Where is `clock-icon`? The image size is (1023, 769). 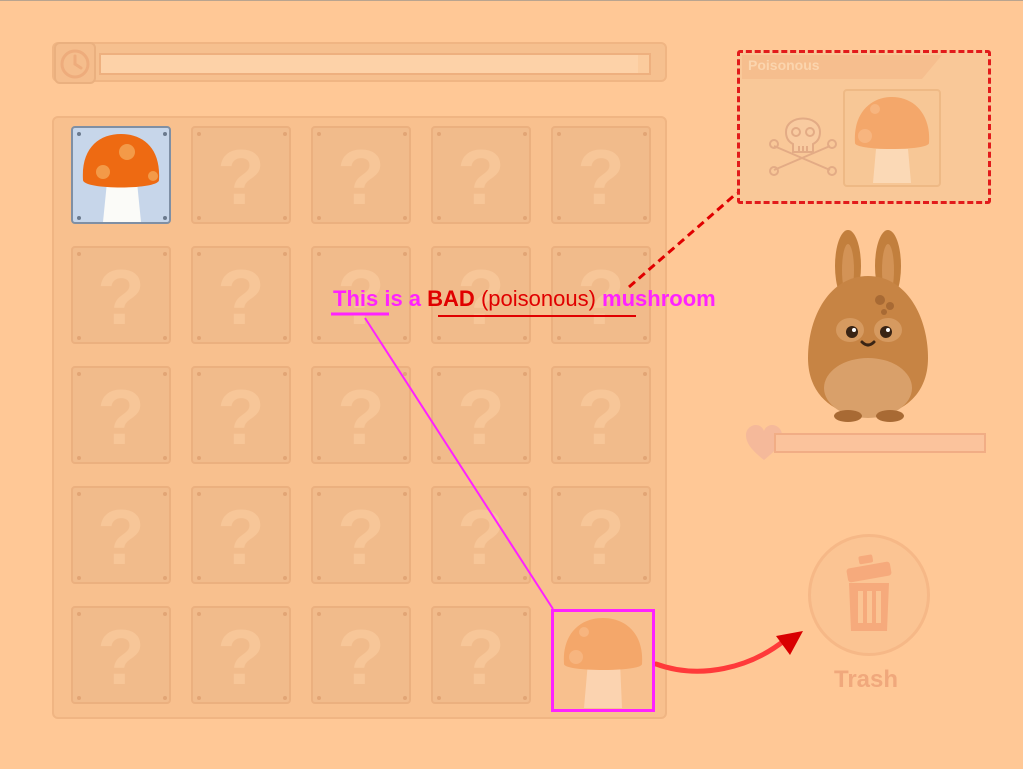 clock-icon is located at coordinates (75, 63).